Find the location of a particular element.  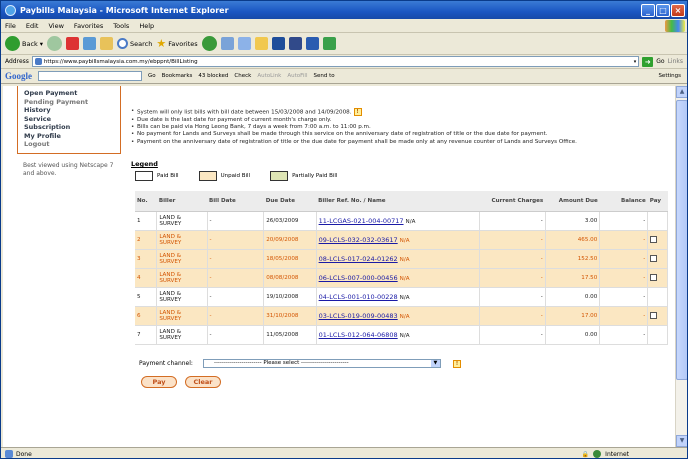

vertical-scrollbar: ▲ ▼ is located at coordinates (681, 266).